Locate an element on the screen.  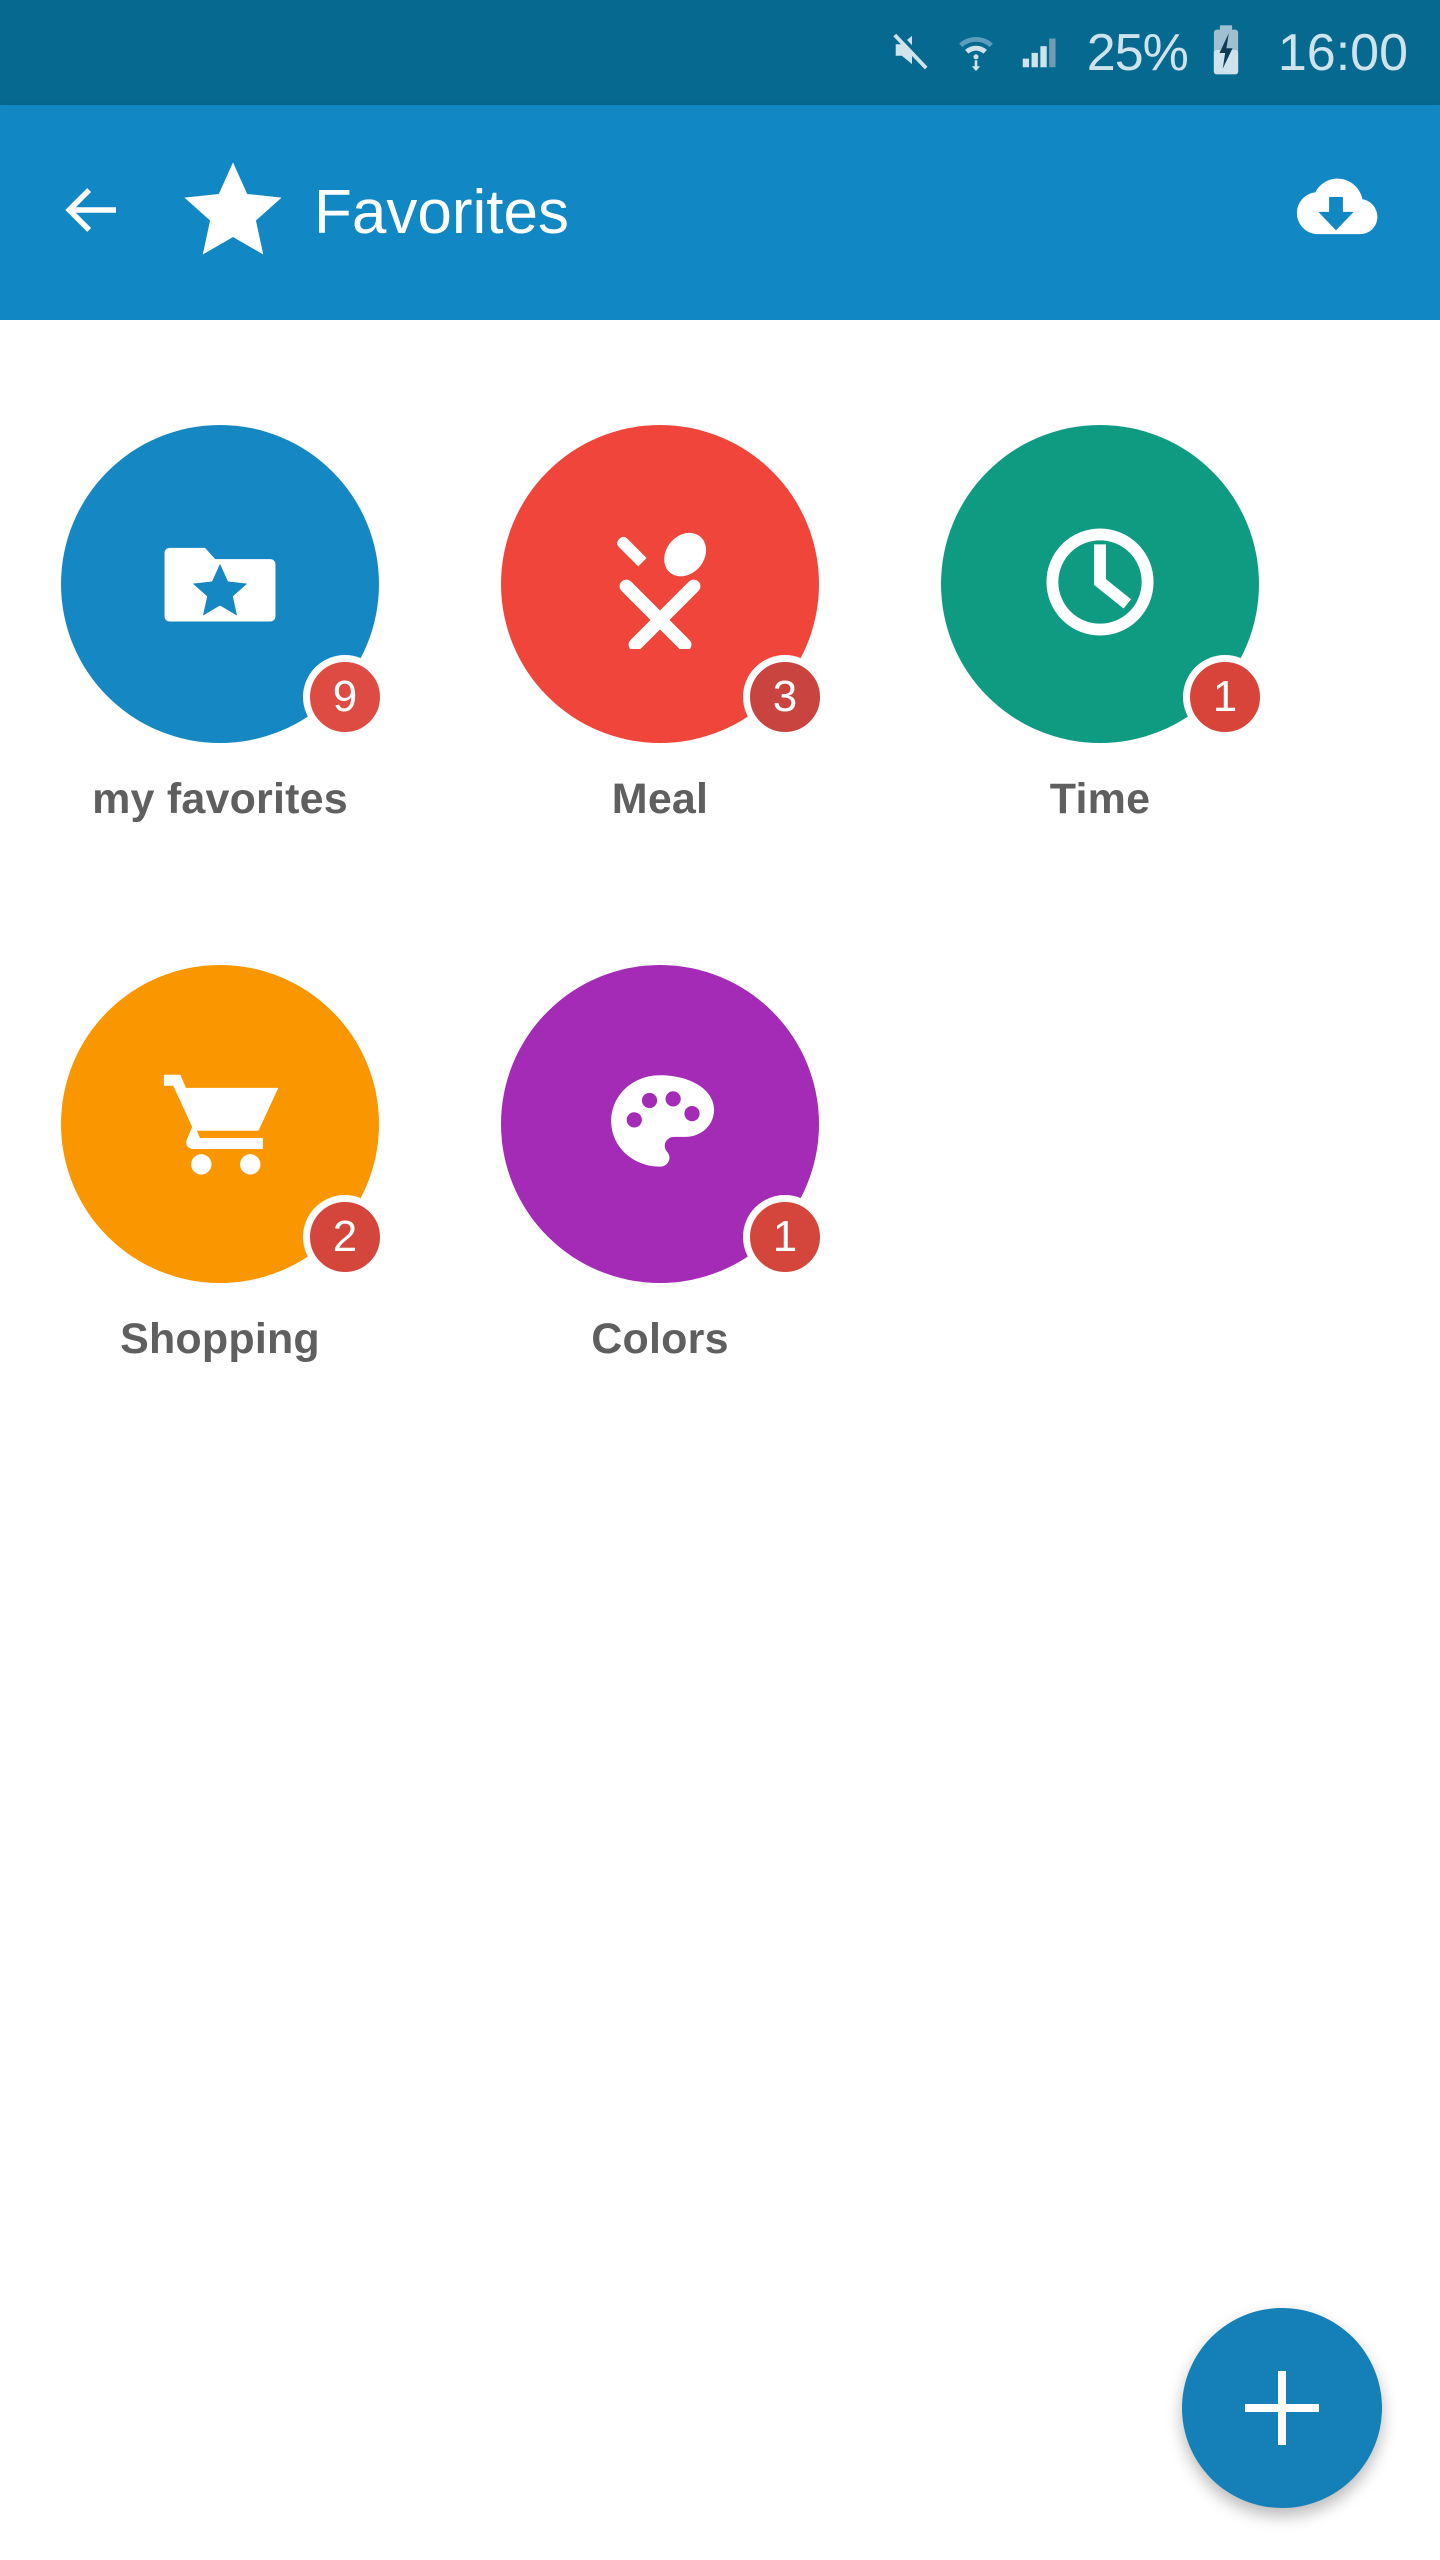
grid-item-time: 1 Time is located at coordinates (1100, 695).